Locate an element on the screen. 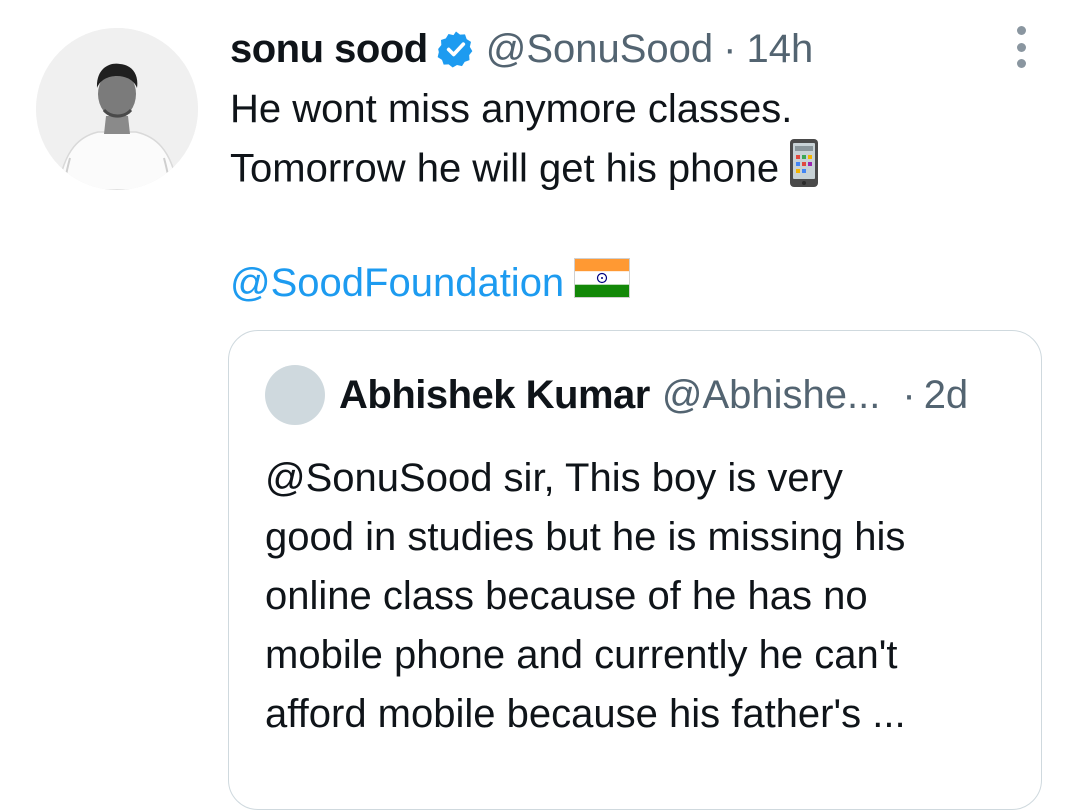 This screenshot has width=1080, height=810. tweet-text: Tomorrow he will get his phone is located at coordinates (505, 168).